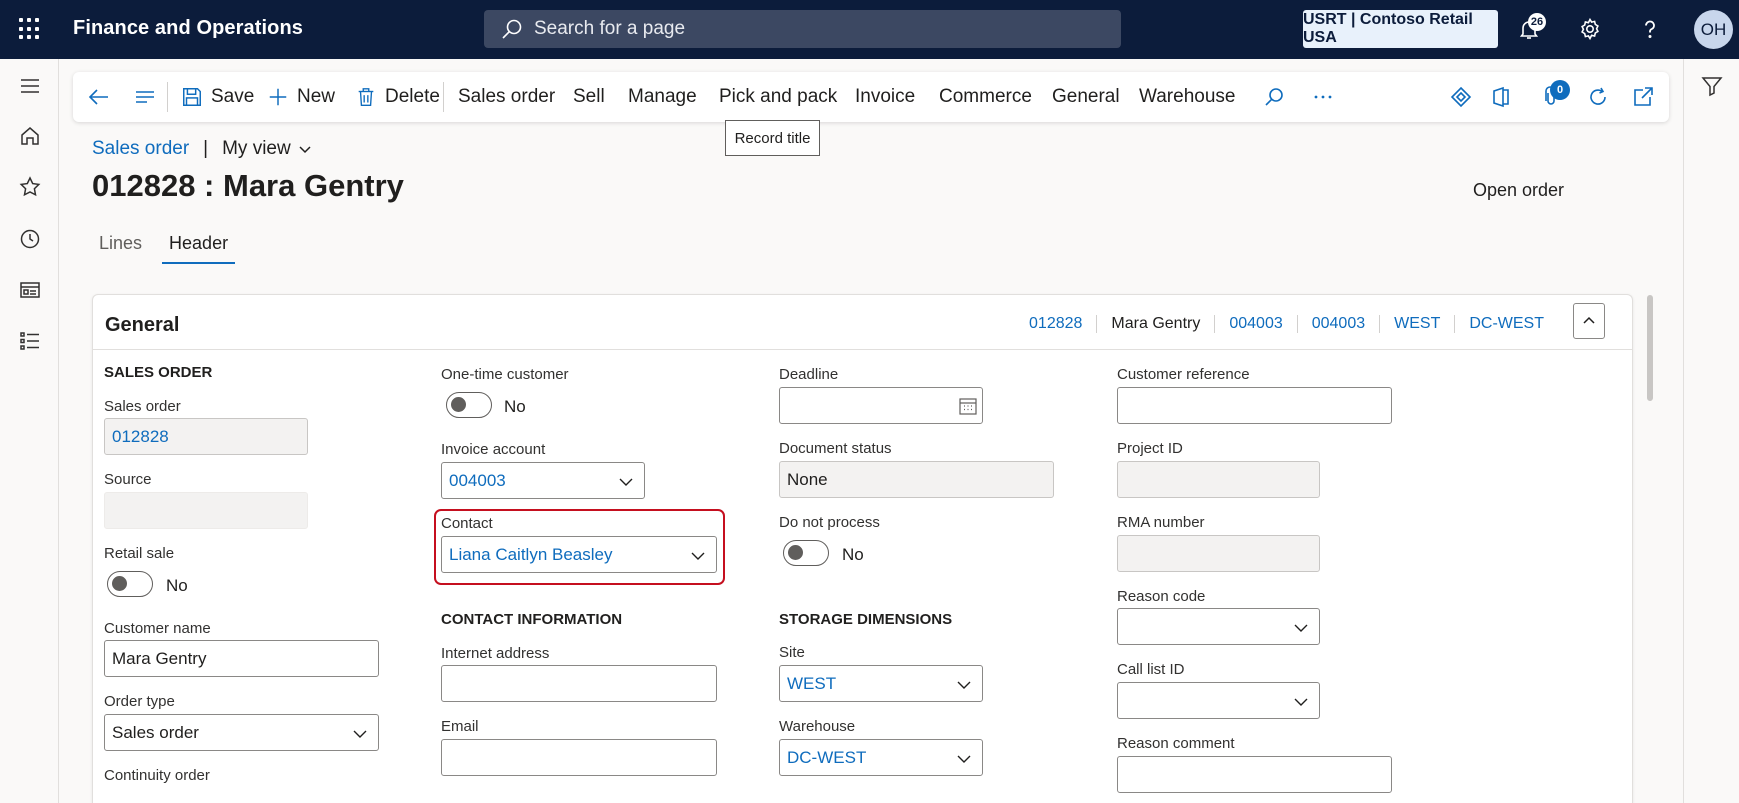 This screenshot has width=1739, height=803. Describe the element at coordinates (1218, 626) in the screenshot. I see `reason-code-select` at that location.